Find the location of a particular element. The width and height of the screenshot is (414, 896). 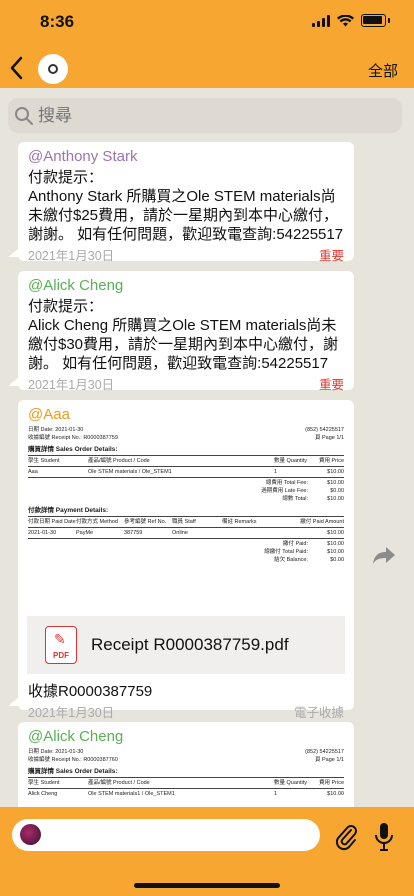

back-chevron-icon is located at coordinates (17, 68).